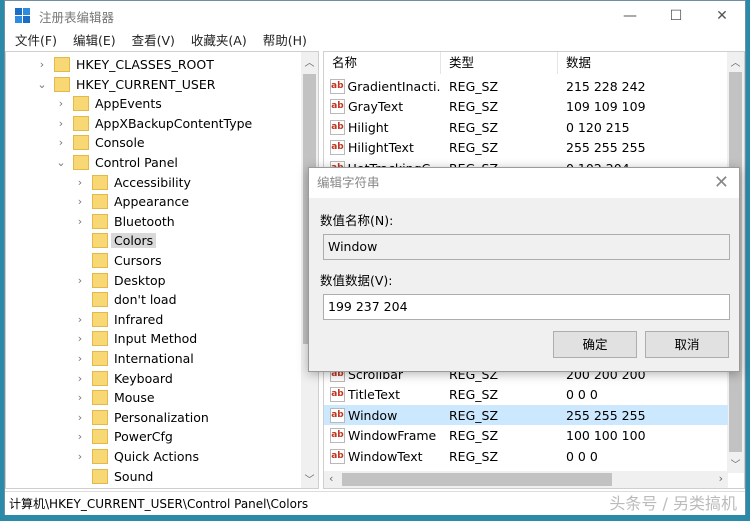 The image size is (750, 521). Describe the element at coordinates (606, 106) in the screenshot. I see `value-data: 109 109 109` at that location.